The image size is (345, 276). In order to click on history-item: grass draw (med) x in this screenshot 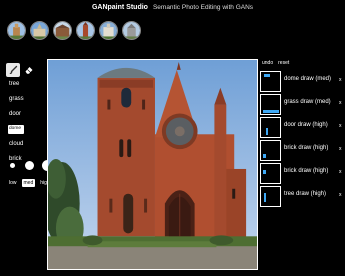, I will do `click(302, 104)`.